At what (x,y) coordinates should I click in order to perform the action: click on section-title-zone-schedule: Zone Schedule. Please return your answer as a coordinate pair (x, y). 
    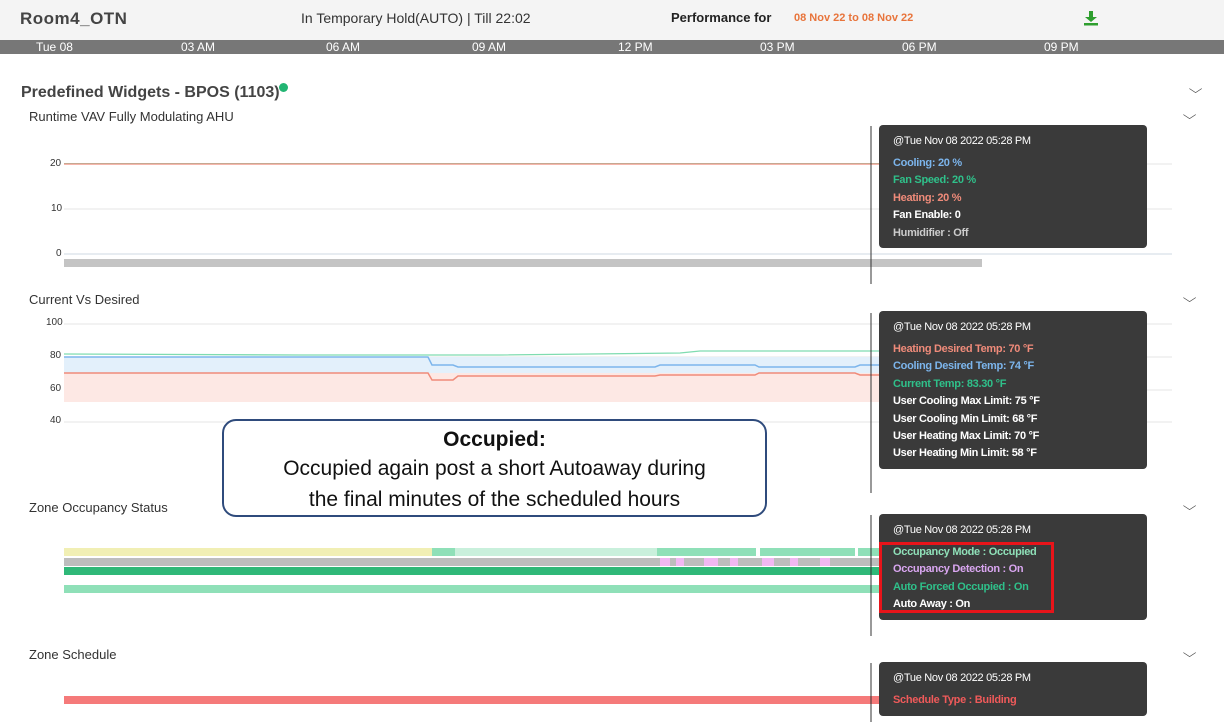
    Looking at the image, I should click on (73, 654).